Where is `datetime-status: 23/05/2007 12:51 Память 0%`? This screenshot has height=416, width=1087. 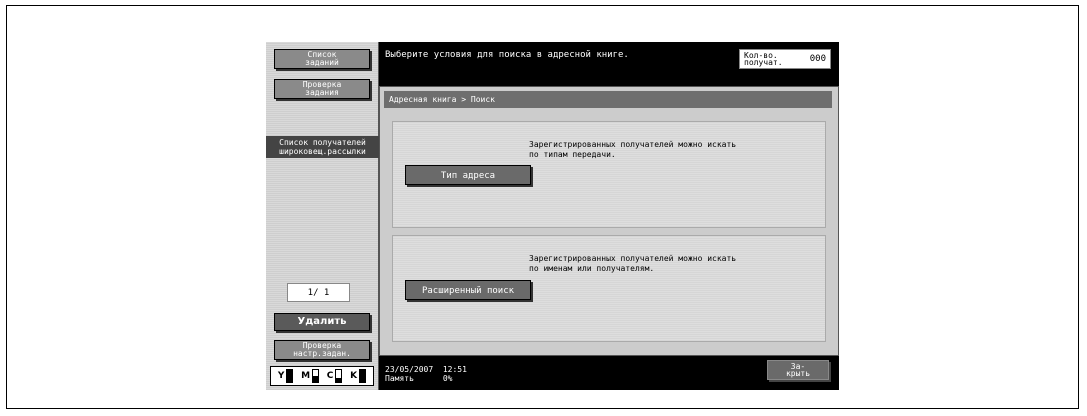
datetime-status: 23/05/2007 12:51 Память 0% is located at coordinates (426, 374).